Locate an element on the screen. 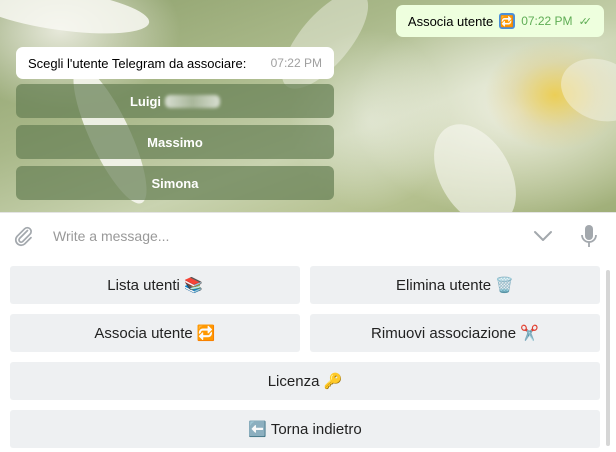  elimina-utente-button: Elimina utente 🗑️ is located at coordinates (455, 285).